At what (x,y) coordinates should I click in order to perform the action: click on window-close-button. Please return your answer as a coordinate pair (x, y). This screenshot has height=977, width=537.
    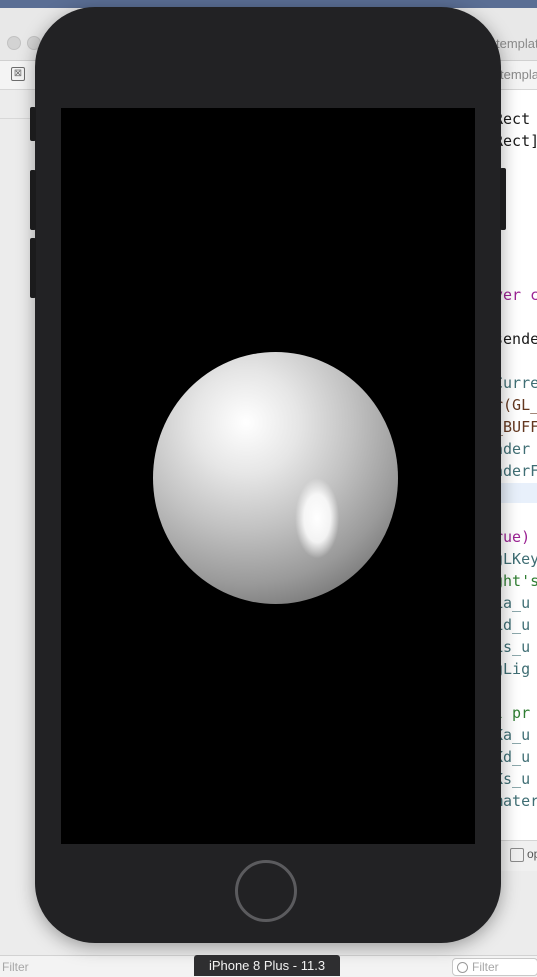
    Looking at the image, I should click on (14, 43).